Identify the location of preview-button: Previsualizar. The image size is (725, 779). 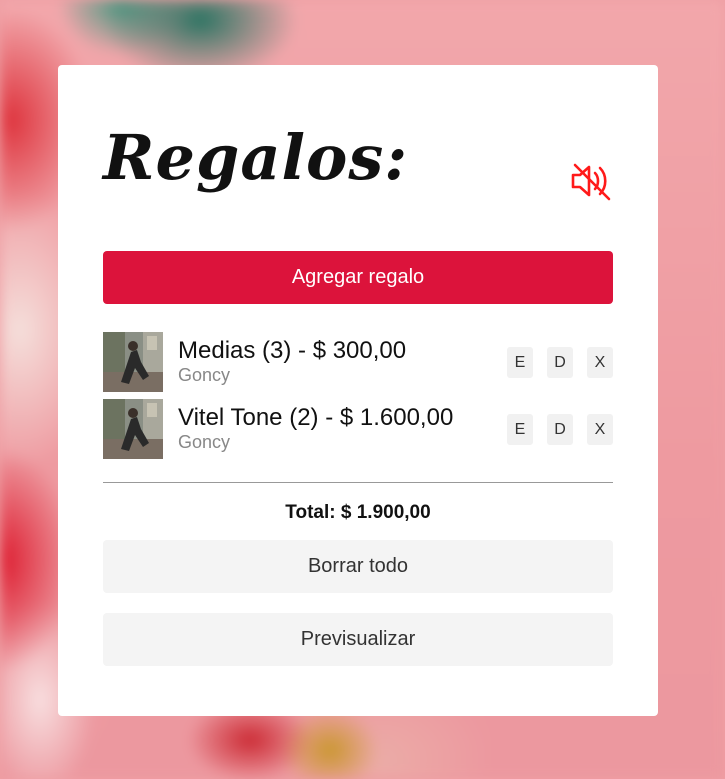
(358, 639).